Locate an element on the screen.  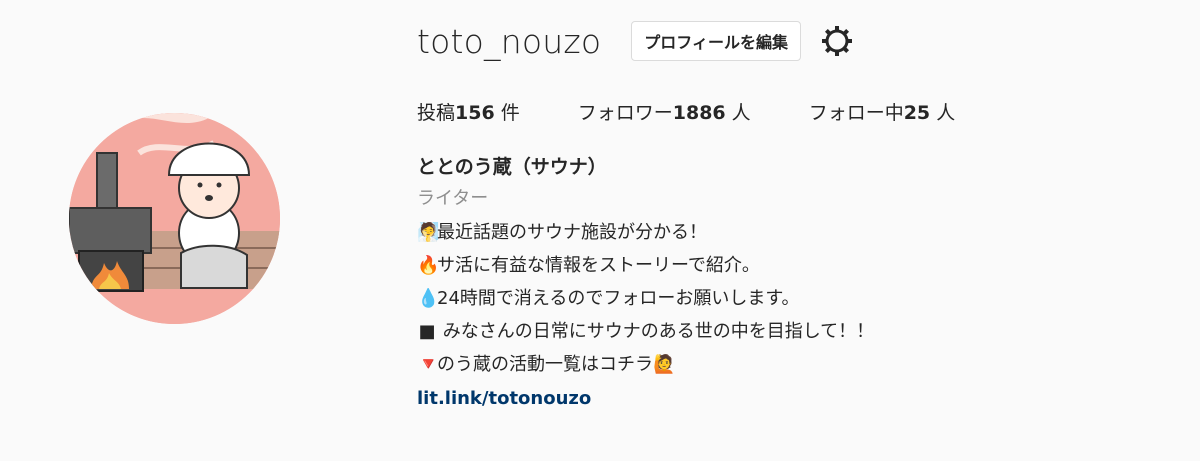
droplet-icon: 💧 is located at coordinates (428, 298).